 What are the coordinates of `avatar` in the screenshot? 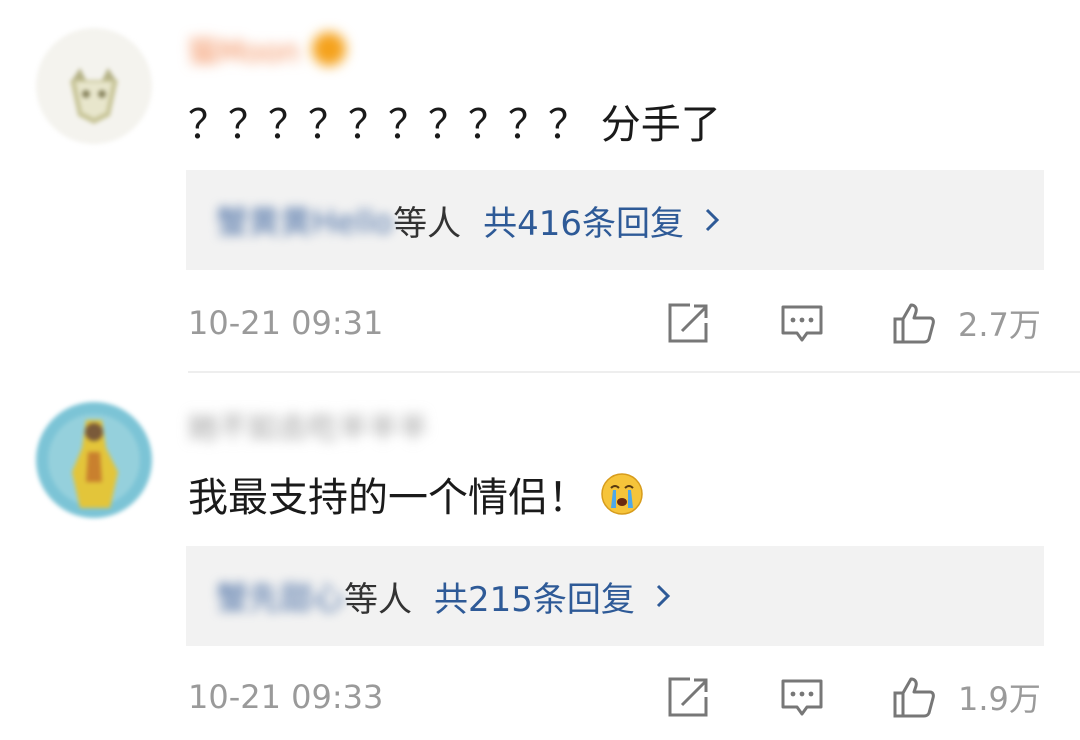 It's located at (94, 460).